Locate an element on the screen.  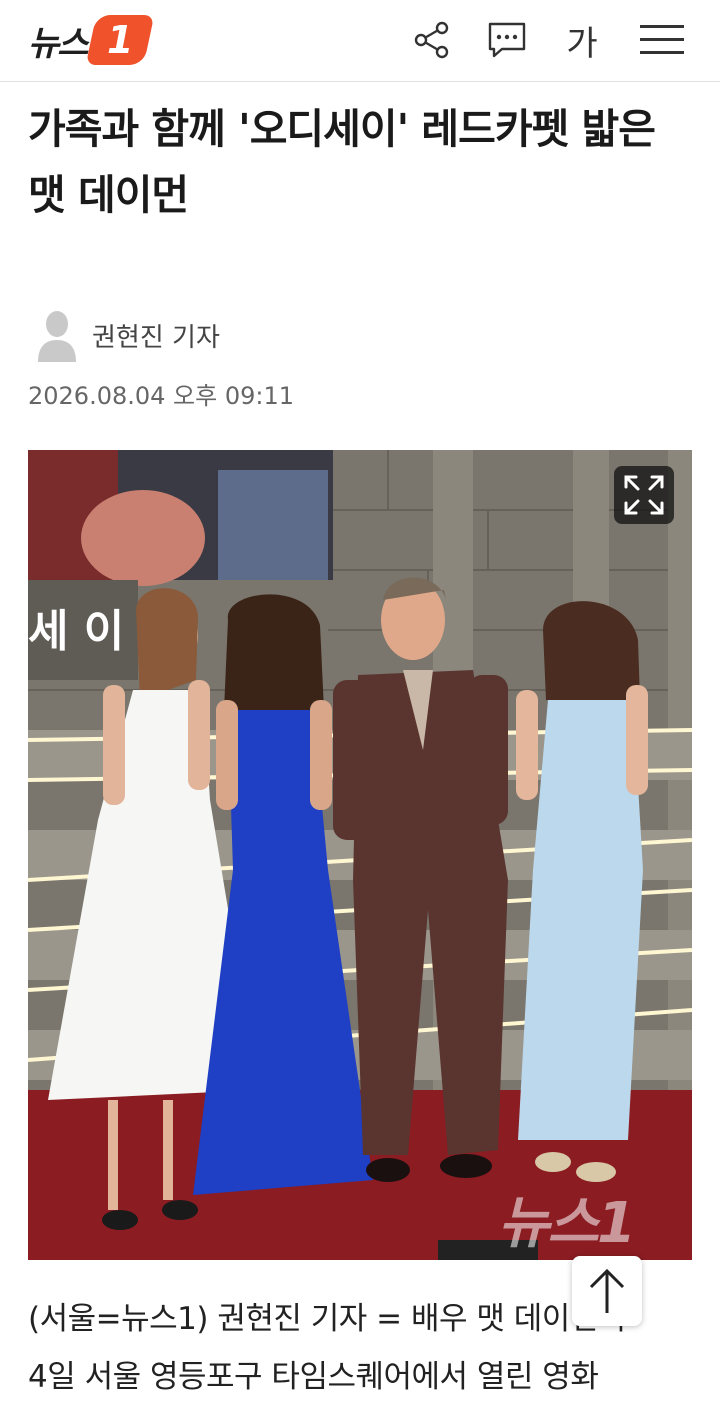
photo-watermark: 뉴스1 is located at coordinates (567, 1223).